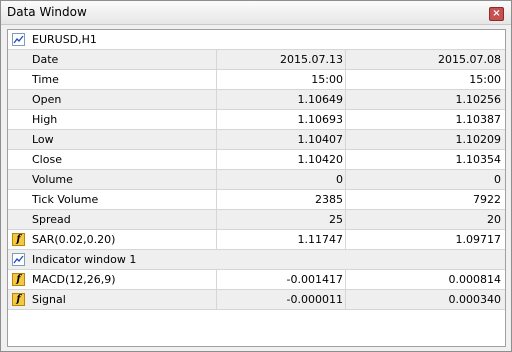  I want to click on table-row: Tick Volume 2385 7922, so click(256, 200).